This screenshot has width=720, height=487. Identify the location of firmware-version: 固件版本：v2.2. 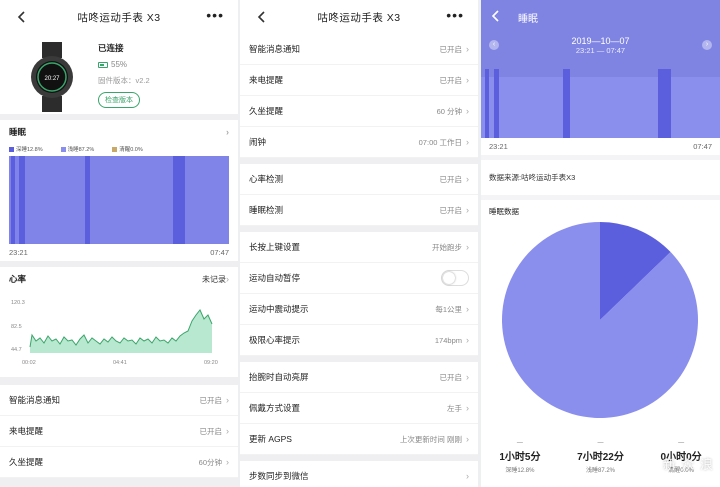
(124, 80).